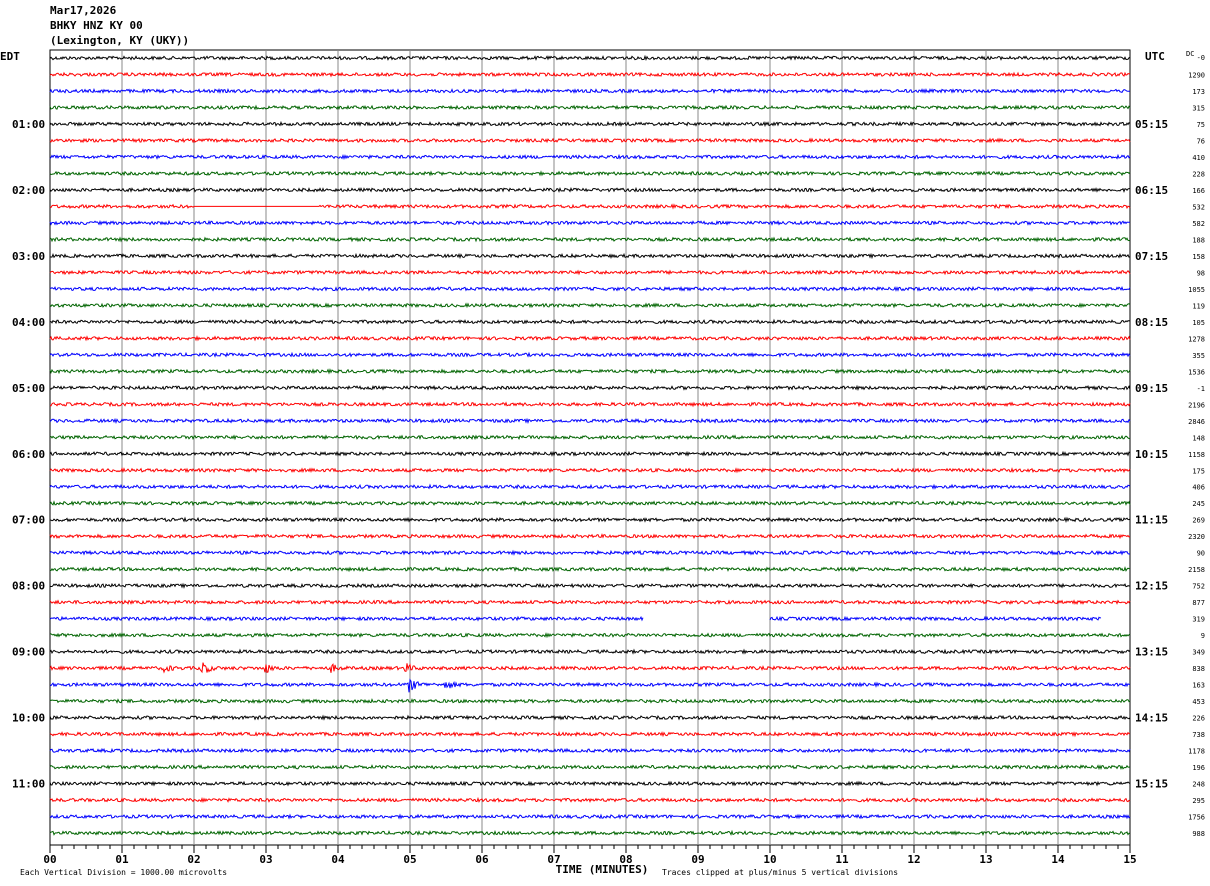 The image size is (1210, 886). Describe the element at coordinates (1198, 207) in the screenshot. I see `dc-offset-value: 532` at that location.